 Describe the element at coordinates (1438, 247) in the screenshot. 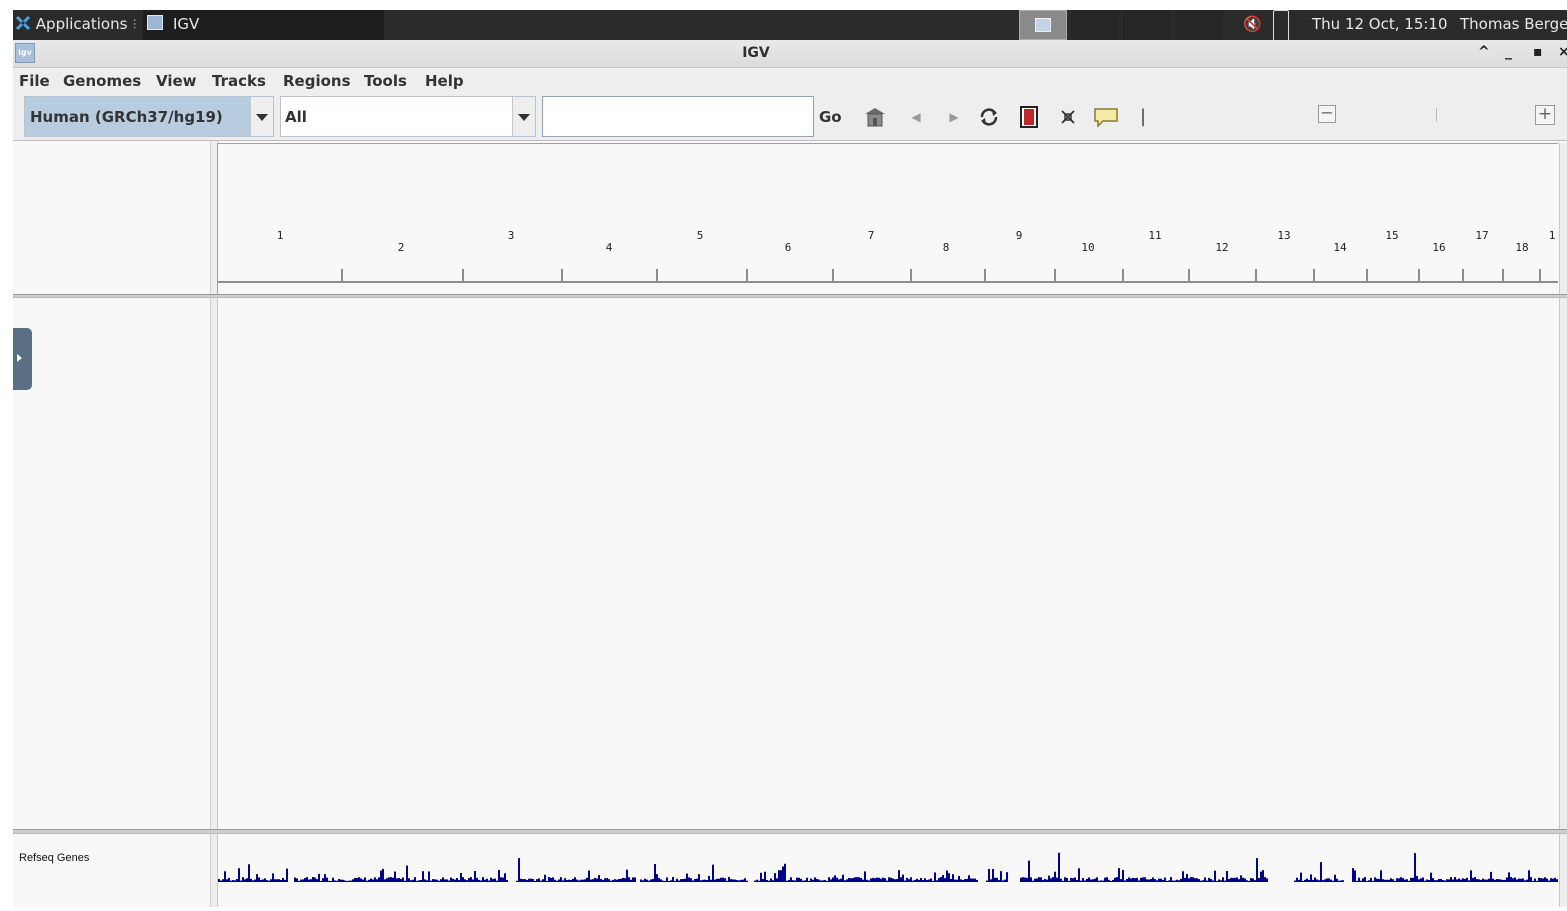

I see `chromosome-label: 16` at that location.